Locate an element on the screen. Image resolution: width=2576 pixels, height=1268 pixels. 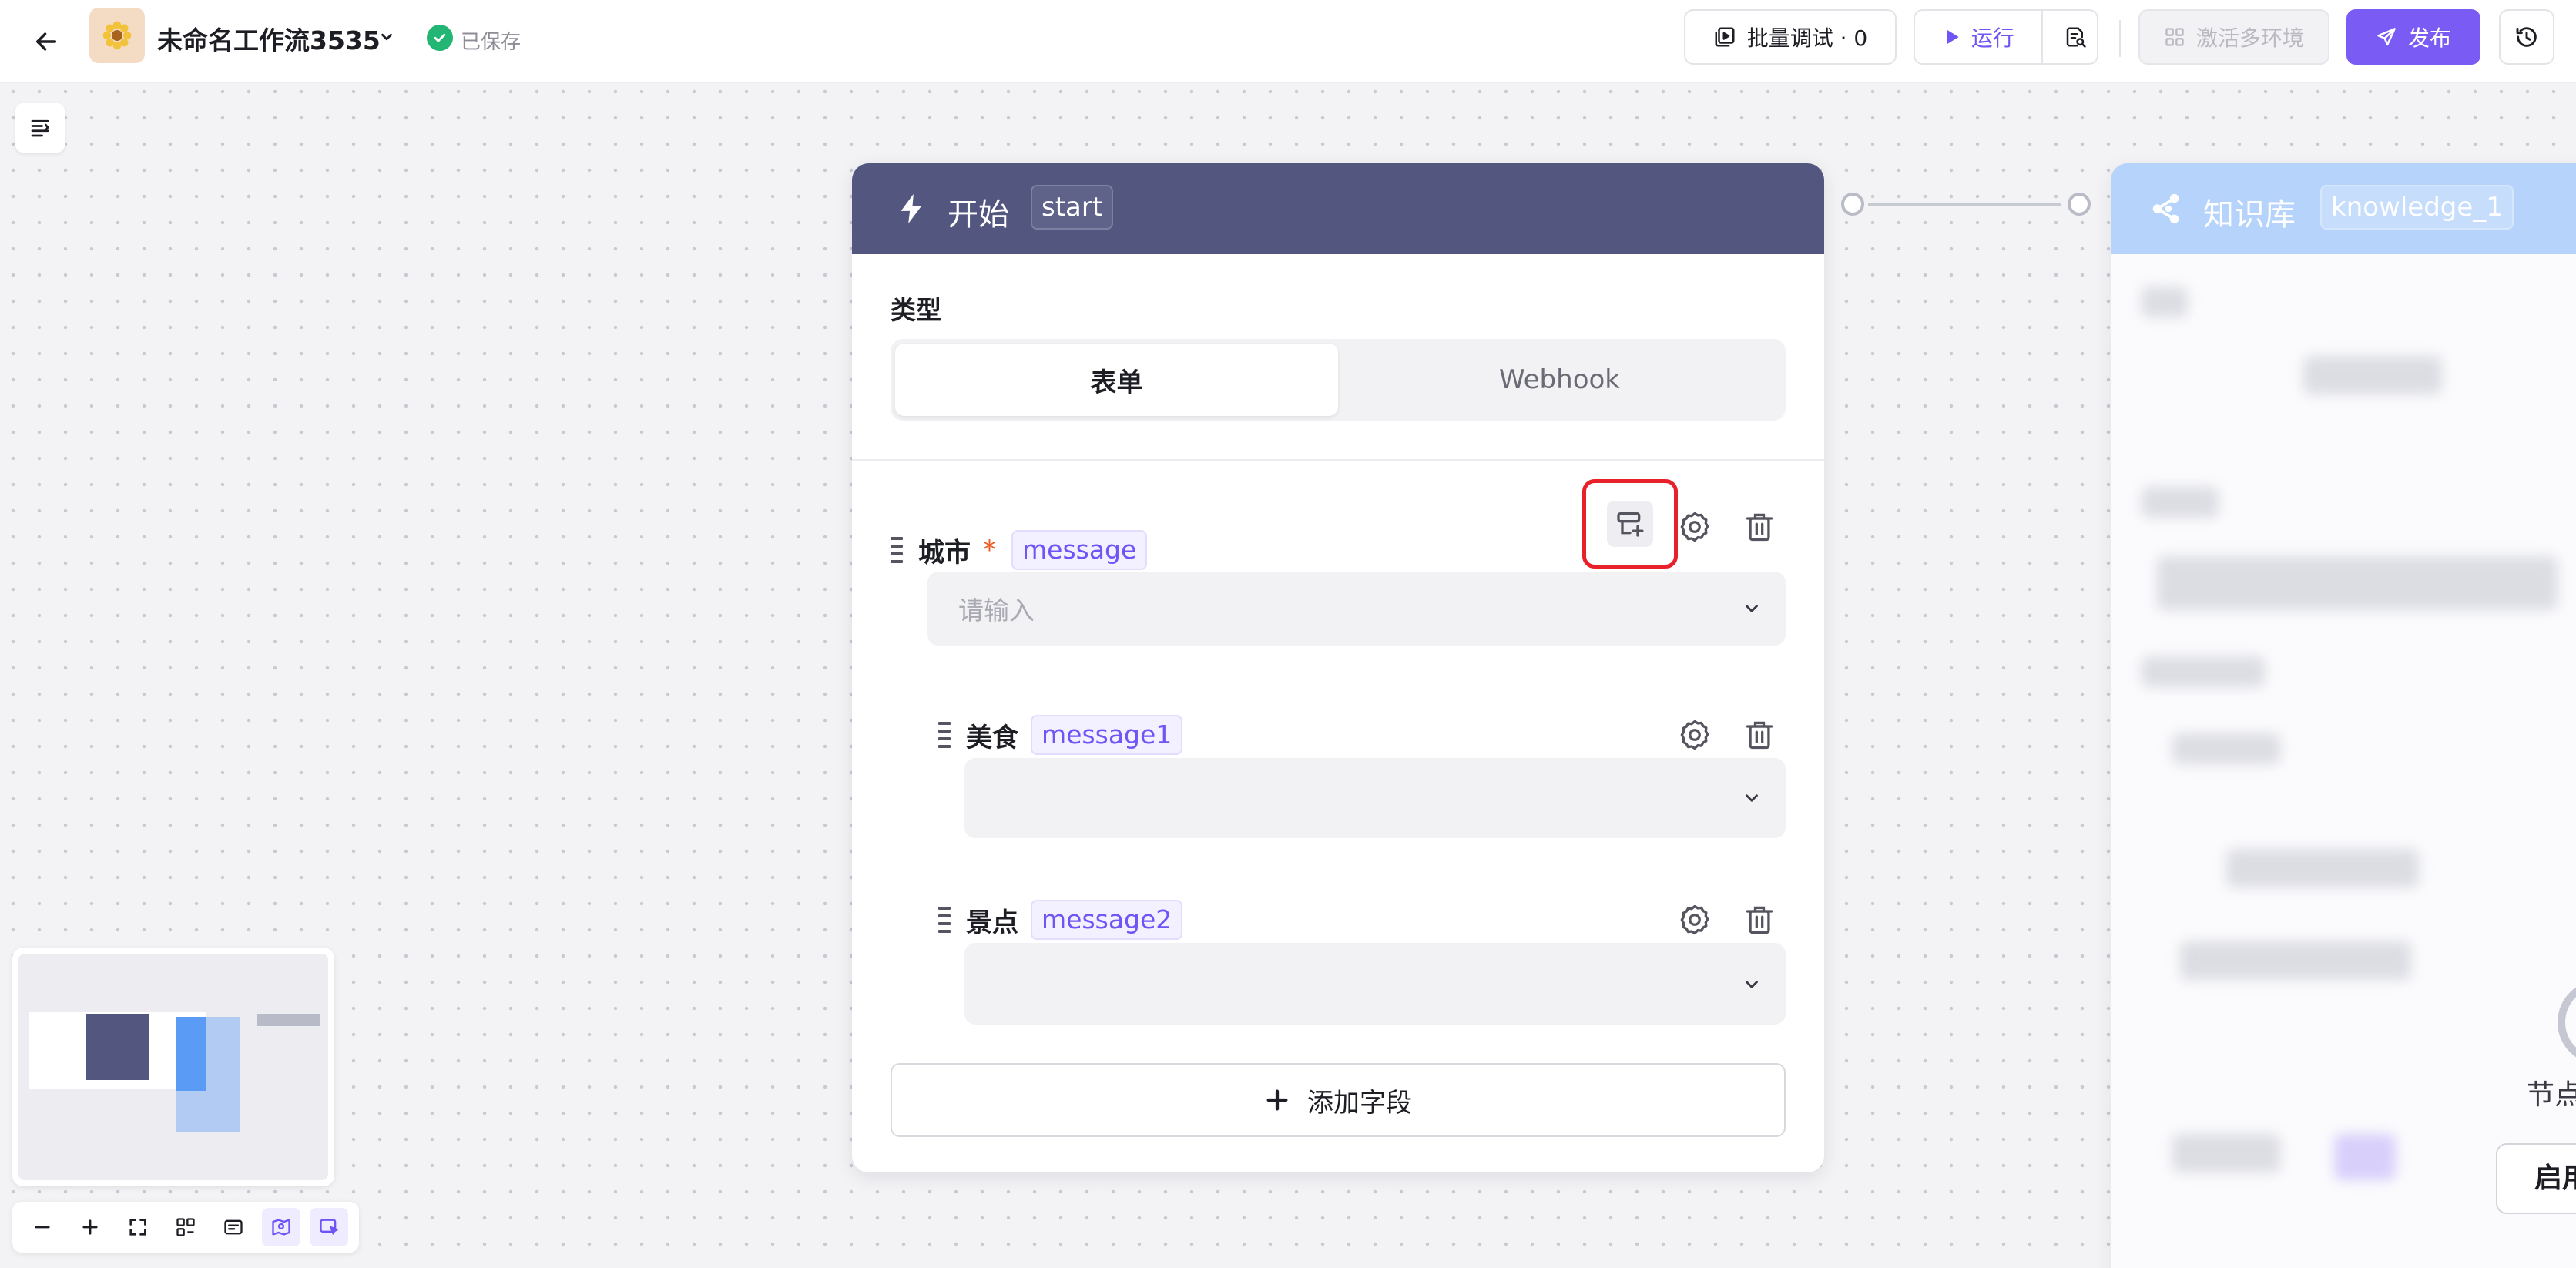
knowledge-node-tag: knowledge_1 is located at coordinates (2417, 207).